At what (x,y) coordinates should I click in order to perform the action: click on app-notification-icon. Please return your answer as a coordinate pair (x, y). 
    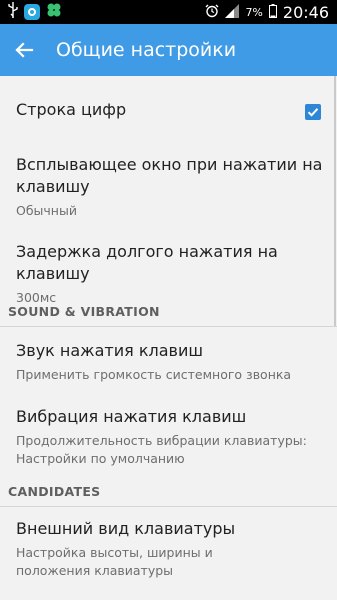
    Looking at the image, I should click on (32, 12).